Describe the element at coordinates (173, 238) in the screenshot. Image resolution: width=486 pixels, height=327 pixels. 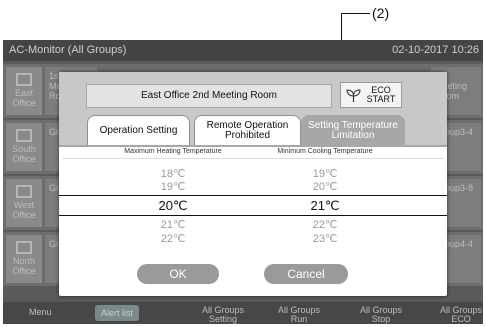
I see `heating-option: 22℃` at that location.